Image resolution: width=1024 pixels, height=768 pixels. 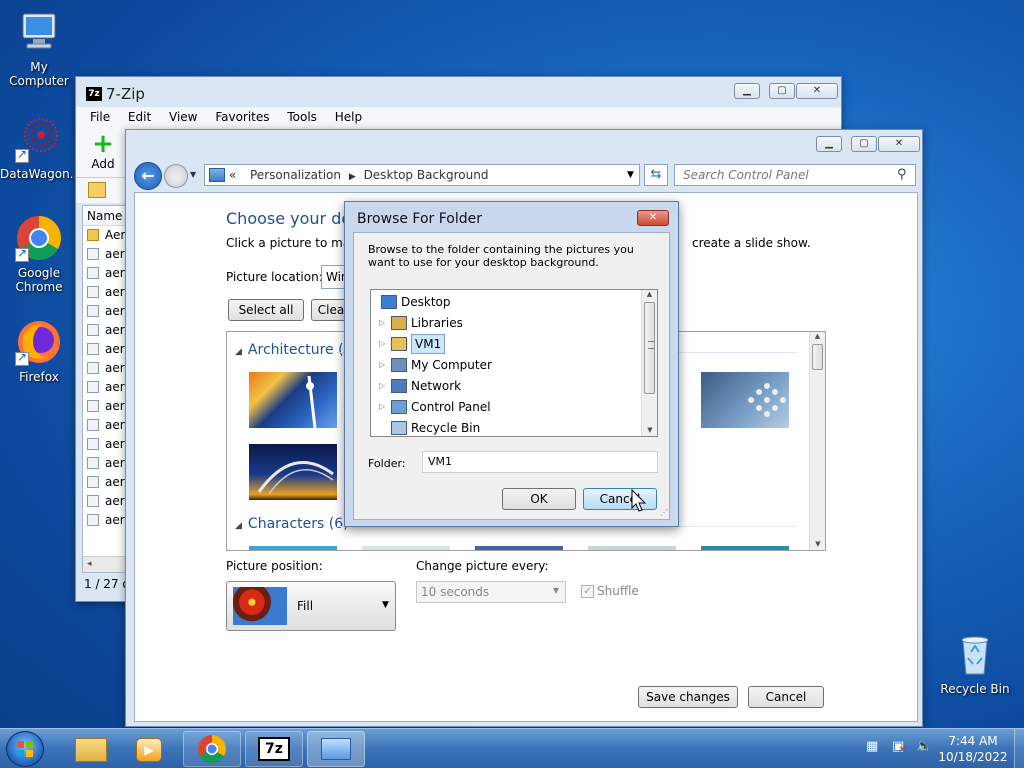 I want to click on up-folder-icon, so click(x=97, y=190).